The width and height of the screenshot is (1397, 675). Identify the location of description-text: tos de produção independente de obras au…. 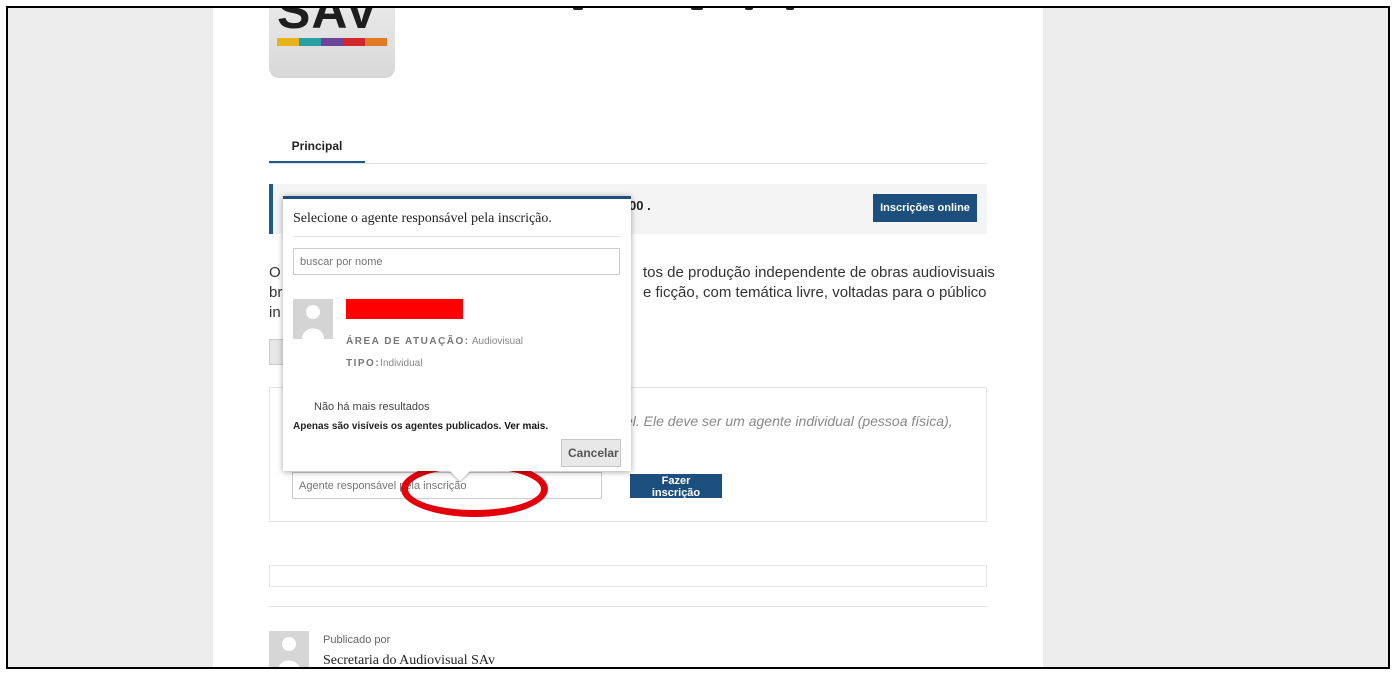
(819, 272).